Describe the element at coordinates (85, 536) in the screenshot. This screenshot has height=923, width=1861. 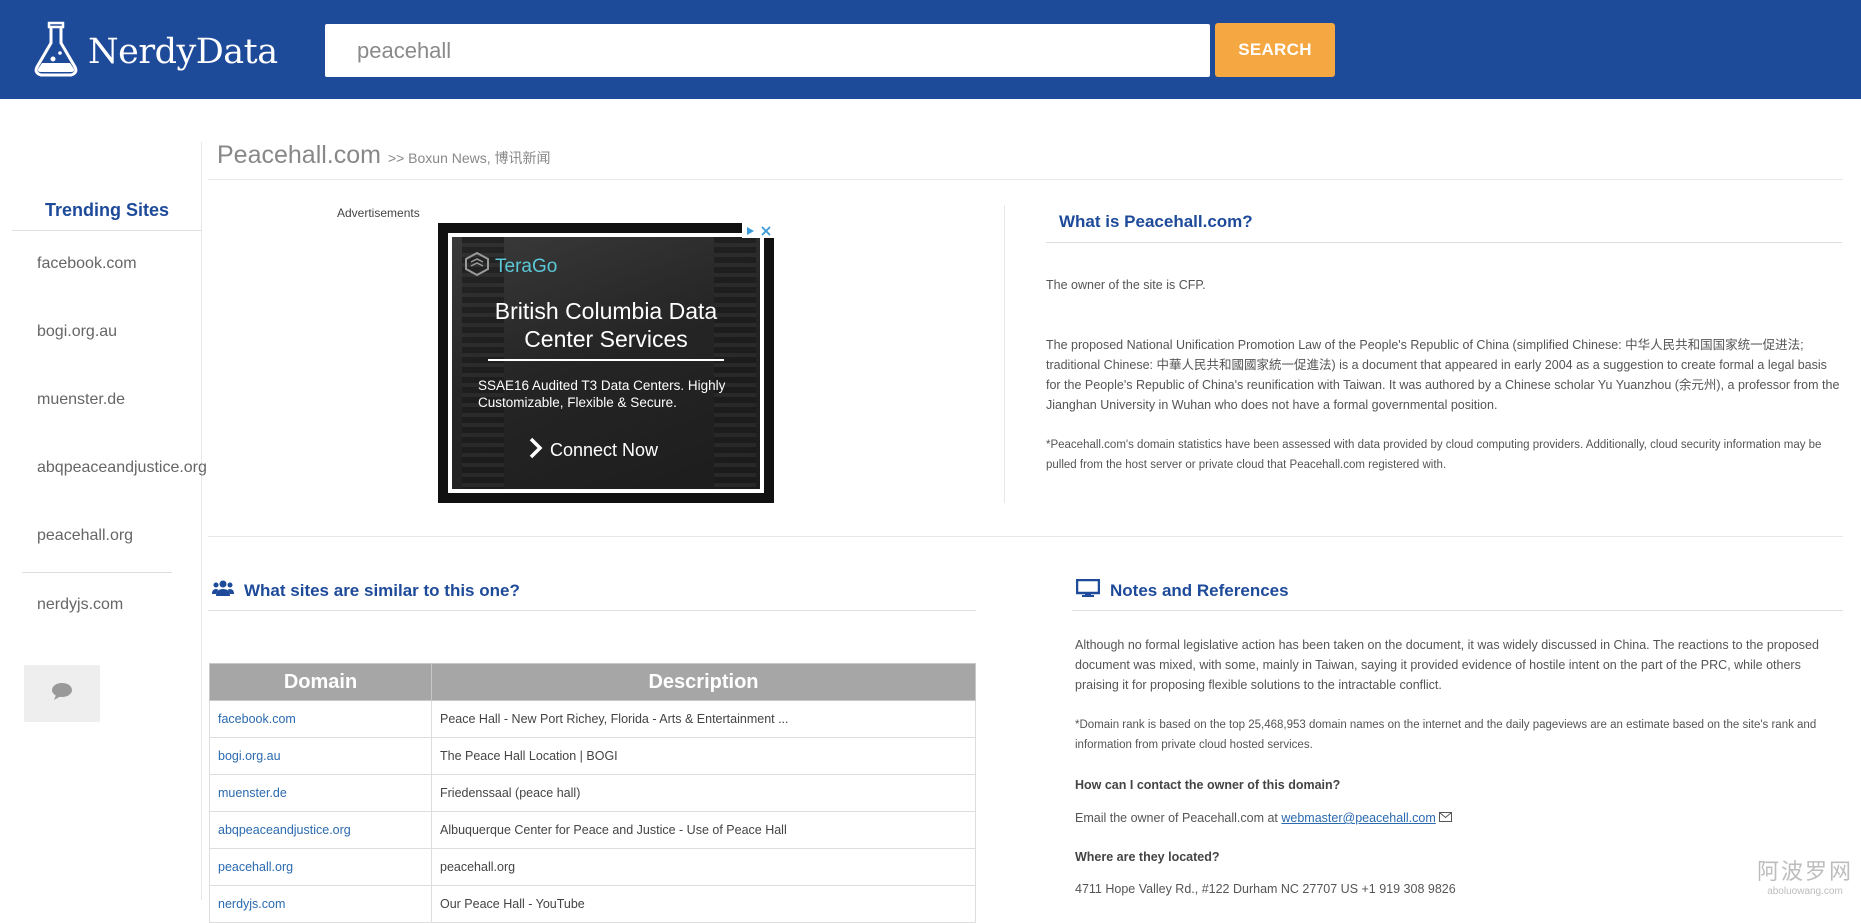
I see `trending-item: peacehall.org` at that location.